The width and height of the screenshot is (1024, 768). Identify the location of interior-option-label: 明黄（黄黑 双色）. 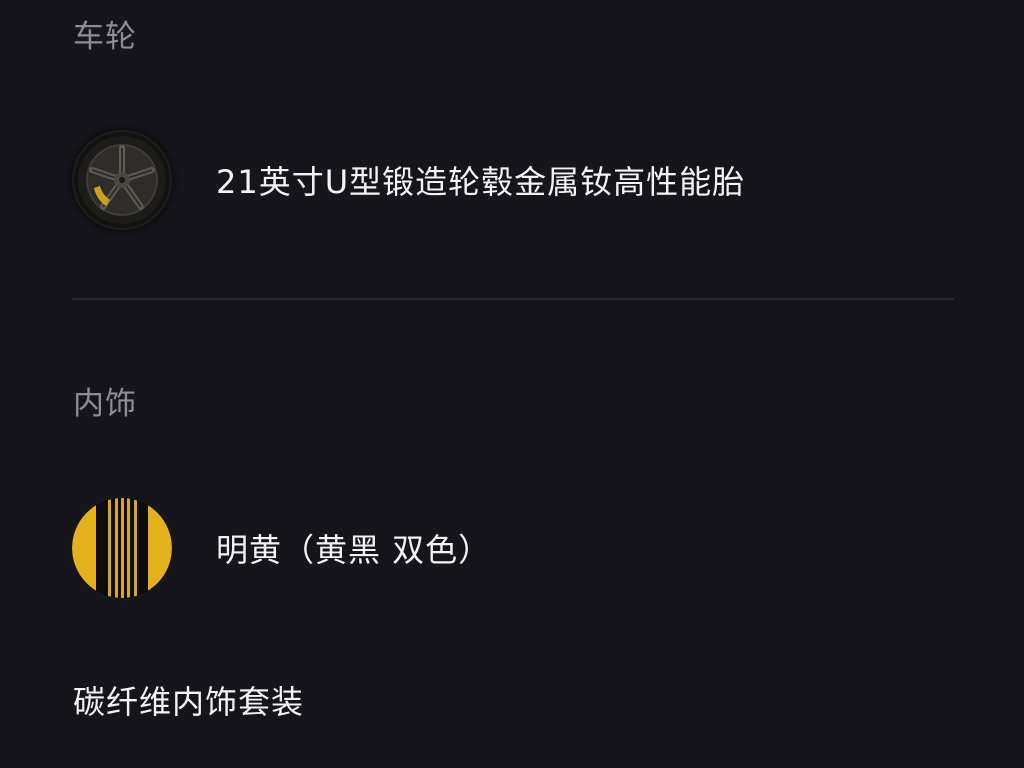
(354, 550).